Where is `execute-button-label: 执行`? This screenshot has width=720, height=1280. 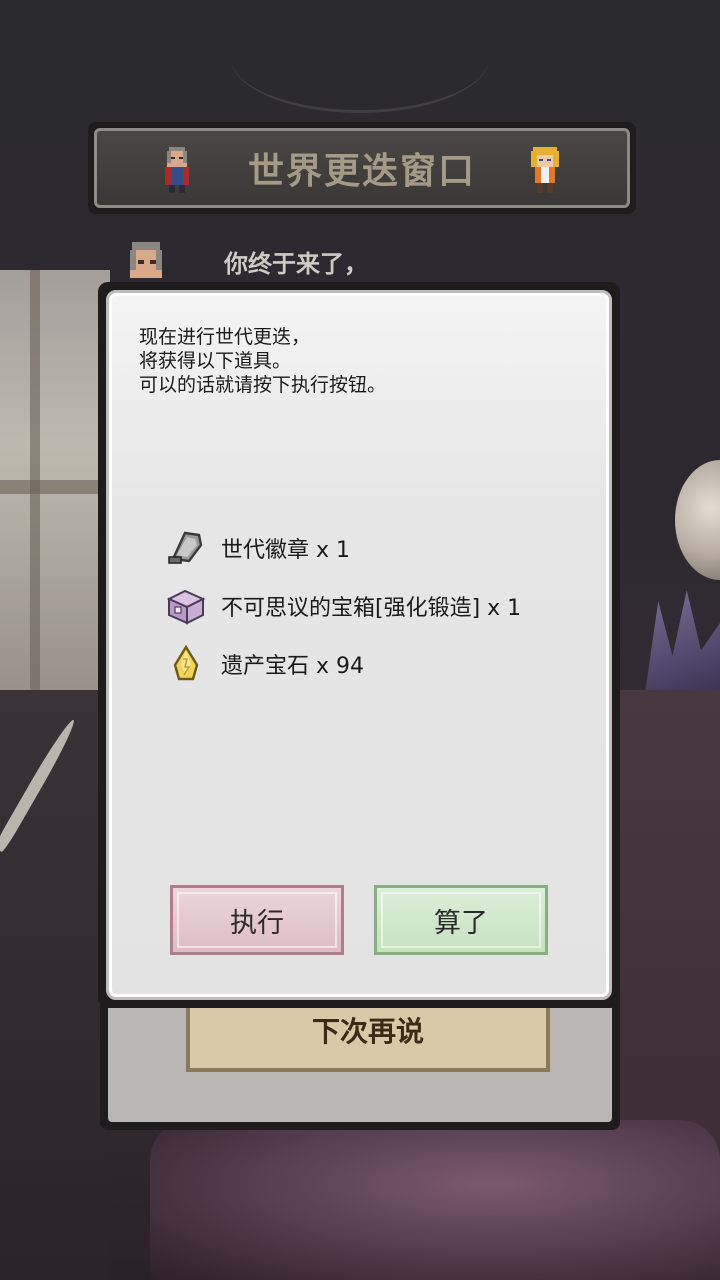 execute-button-label: 执行 is located at coordinates (257, 923).